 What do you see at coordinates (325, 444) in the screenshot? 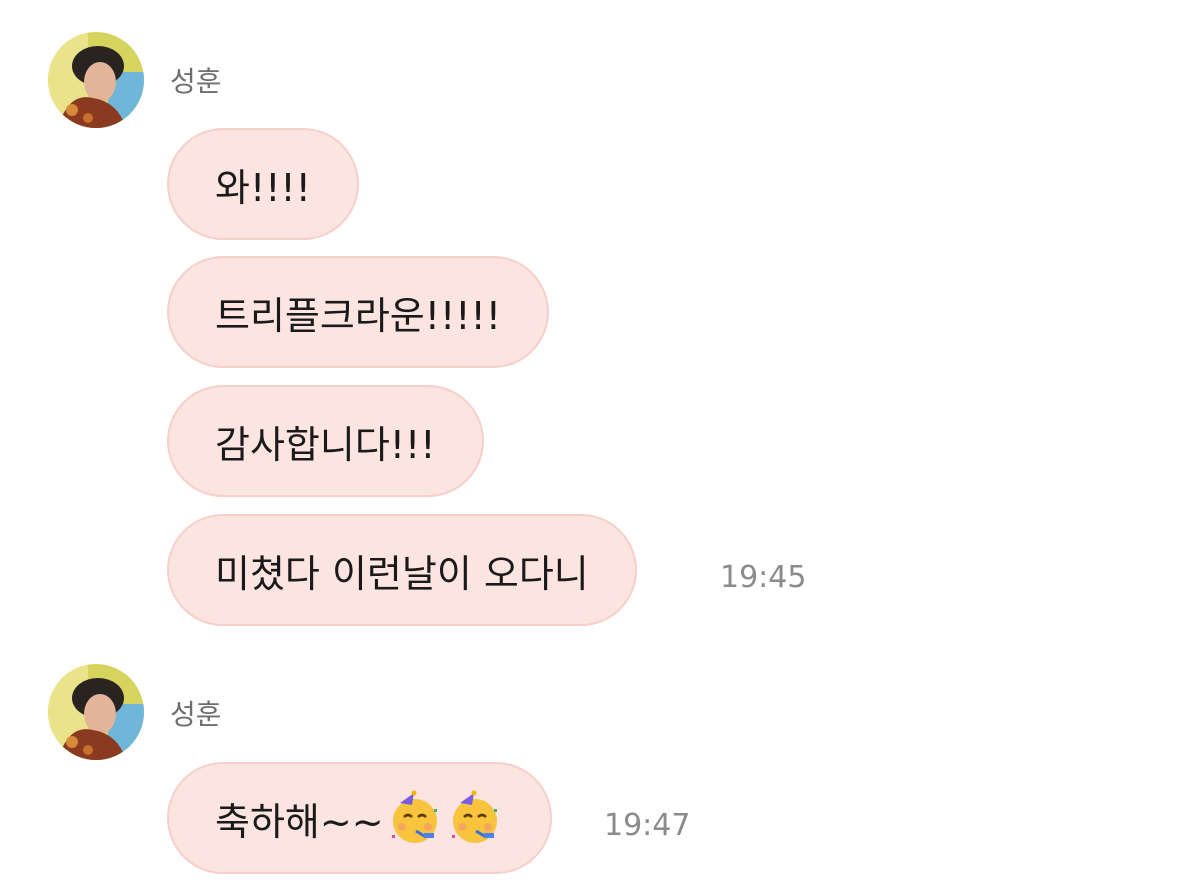
I see `message-text: 감사합니다!!!` at bounding box center [325, 444].